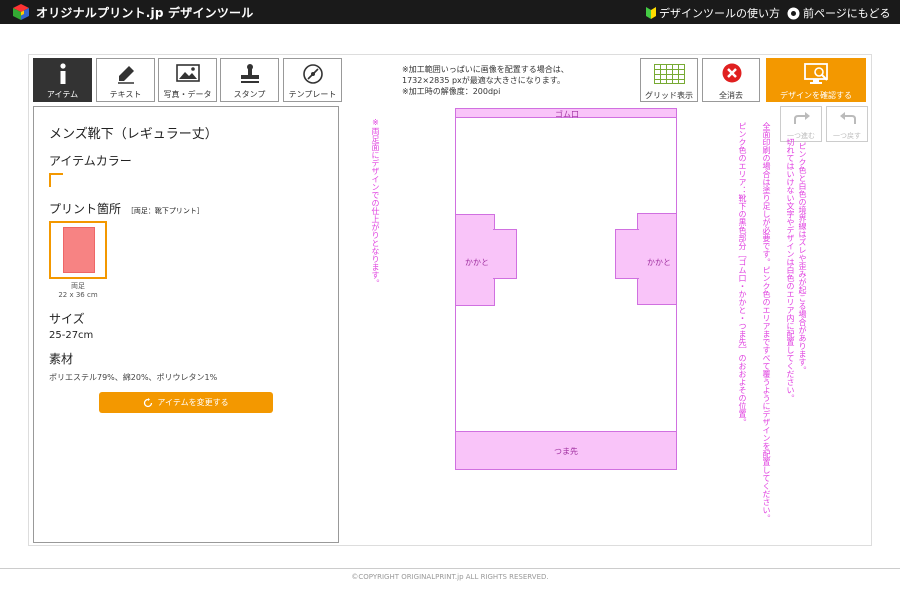  Describe the element at coordinates (187, 94) in the screenshot. I see `tab-photo-label: 写真・データ` at that location.